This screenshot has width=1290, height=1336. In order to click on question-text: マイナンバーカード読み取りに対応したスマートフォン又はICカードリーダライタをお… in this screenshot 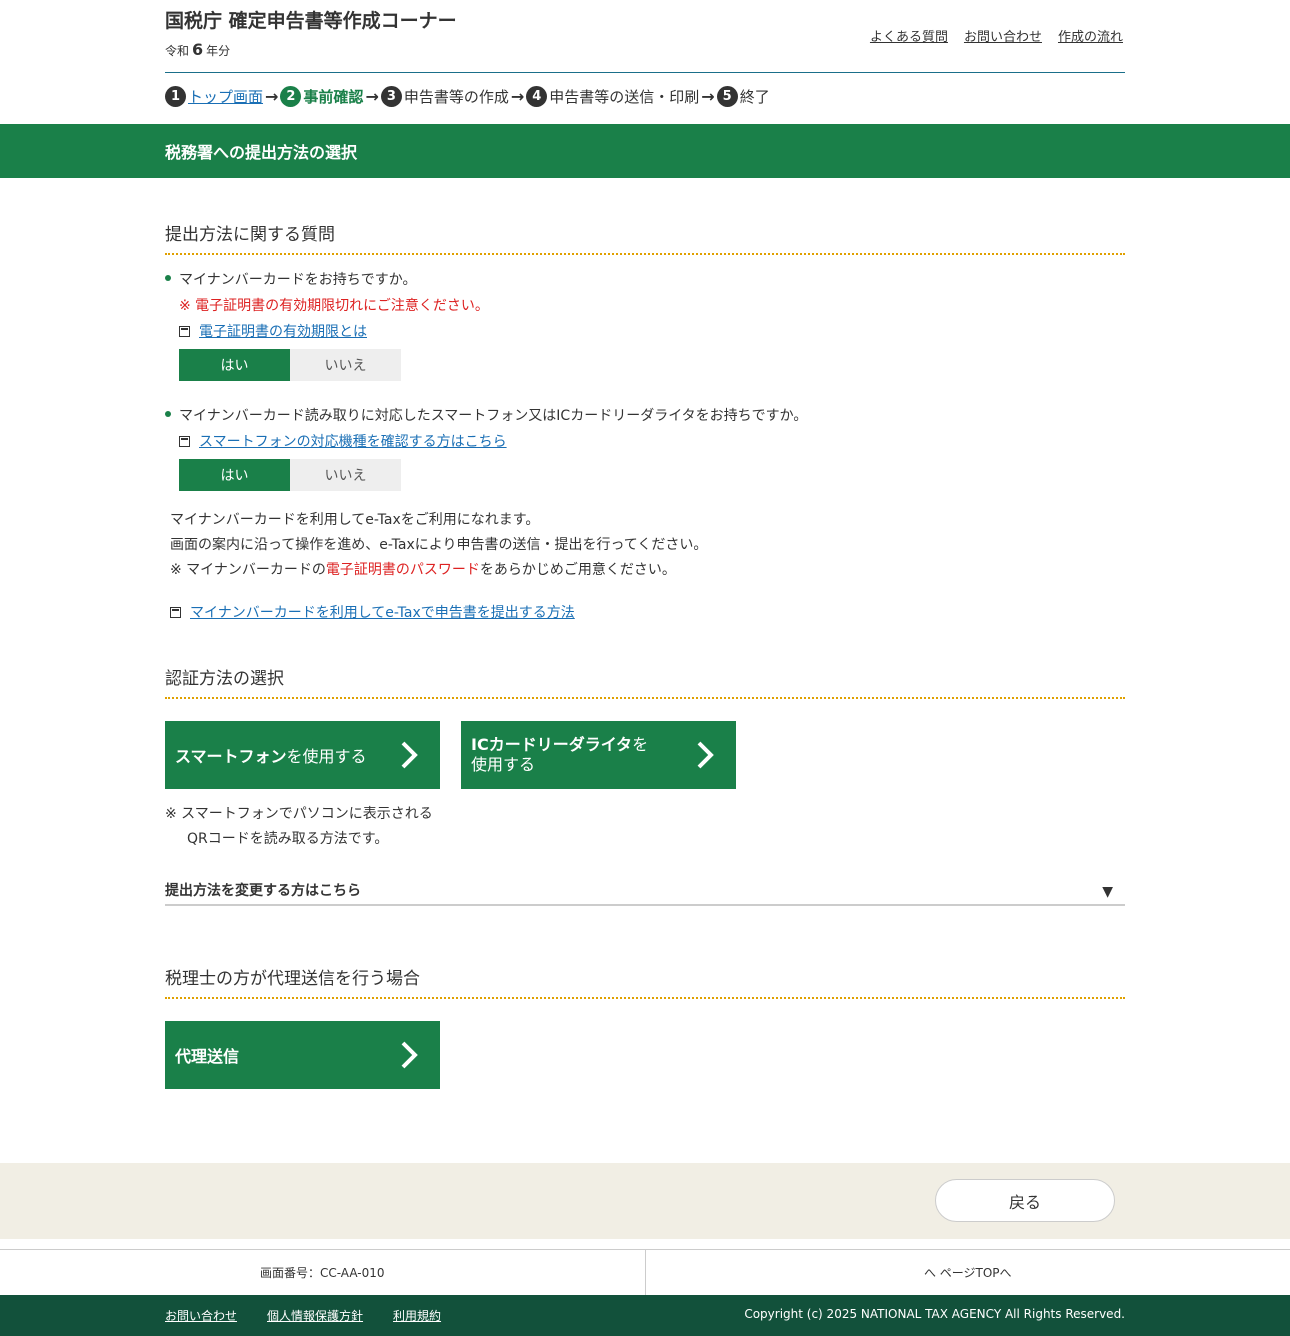, I will do `click(493, 416)`.